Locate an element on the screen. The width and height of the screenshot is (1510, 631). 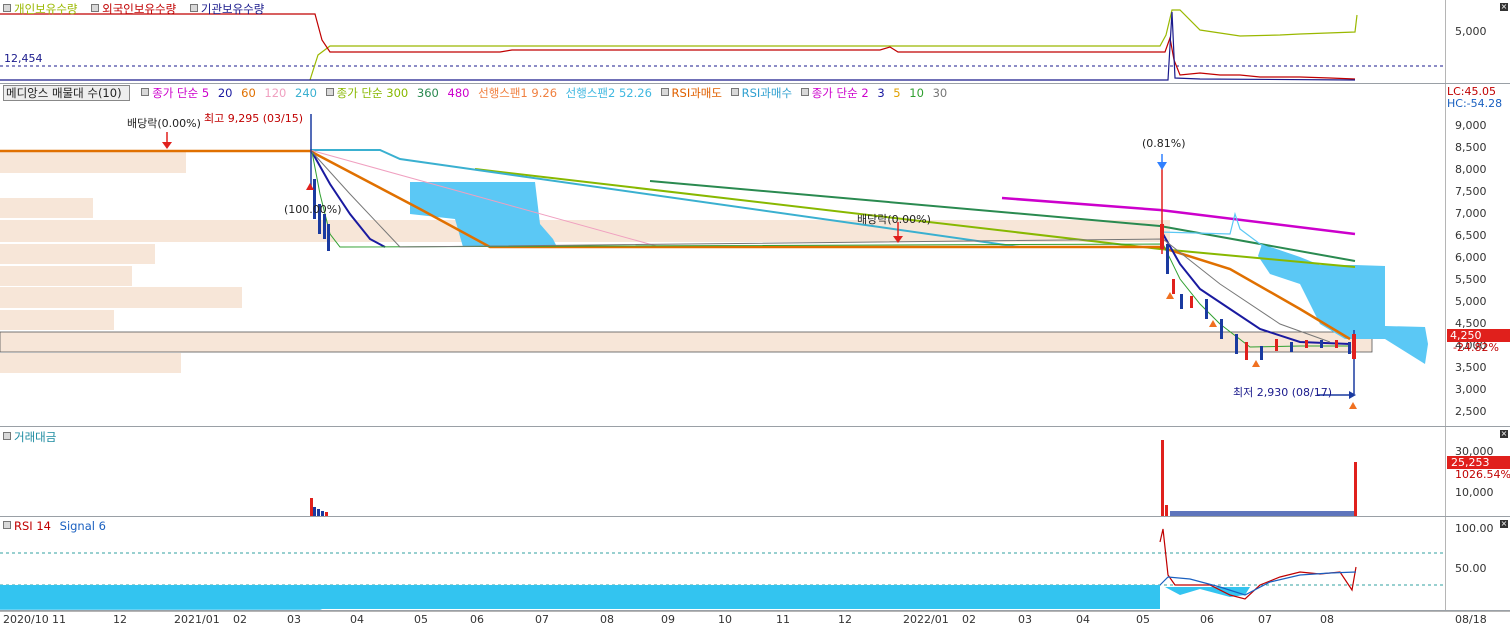
legend-ma3: 3 is located at coordinates (881, 93).